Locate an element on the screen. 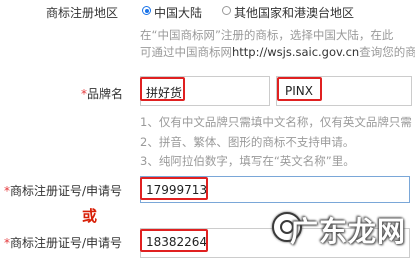  brand-name-label: *品牌名 is located at coordinates (102, 93).